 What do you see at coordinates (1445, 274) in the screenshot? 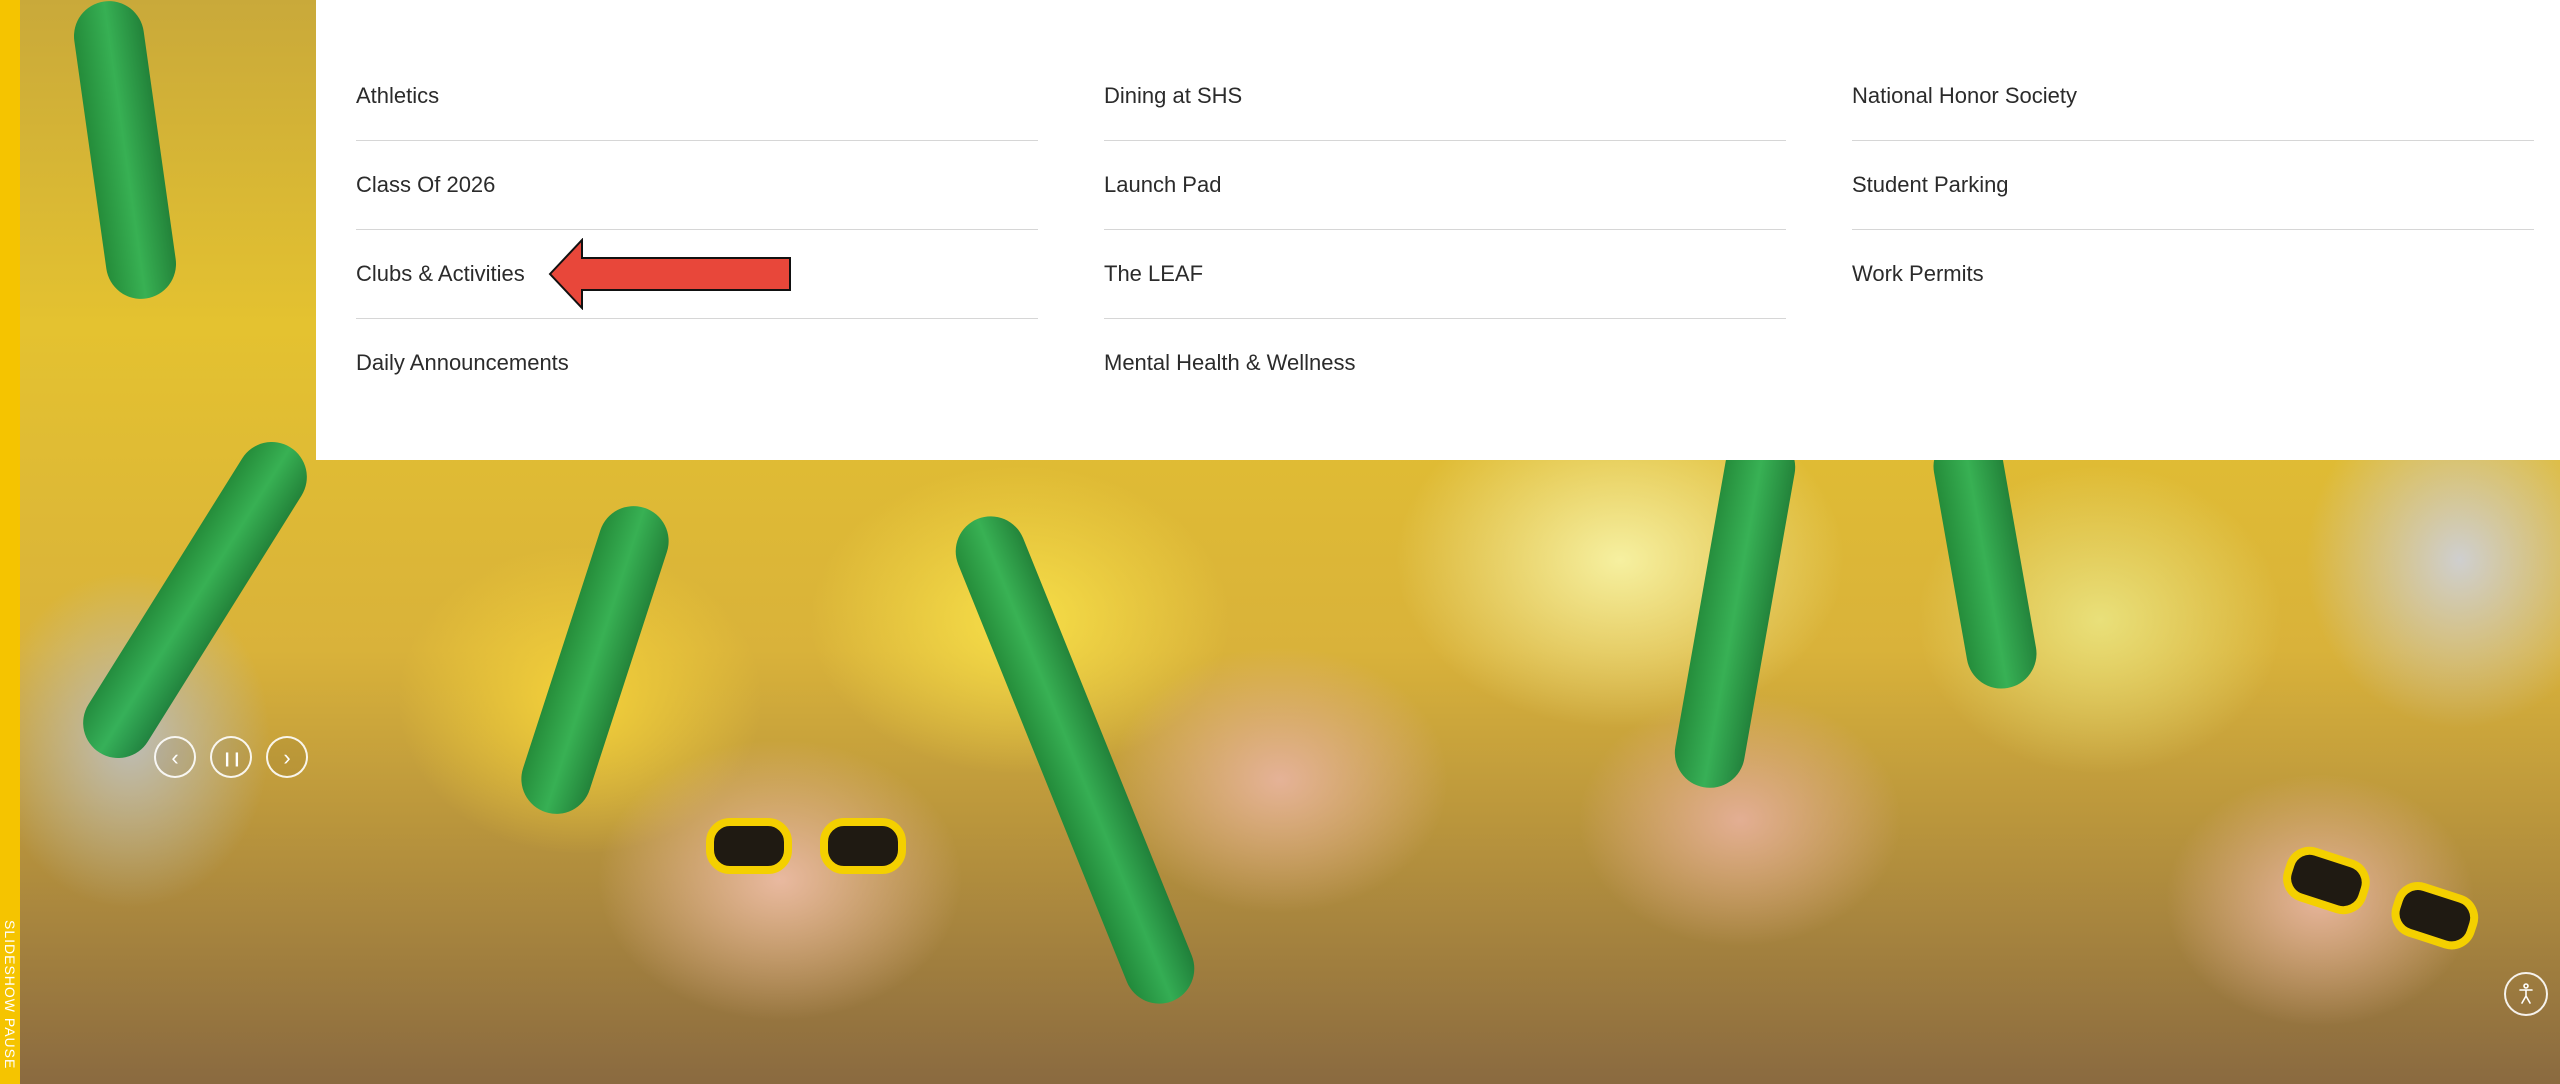
I see `menu-item-the-leaf: The LEAF` at bounding box center [1445, 274].